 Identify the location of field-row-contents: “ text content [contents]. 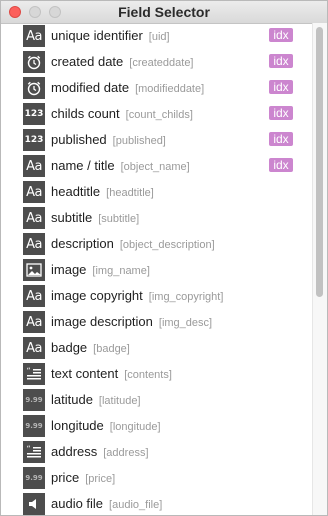
(157, 374).